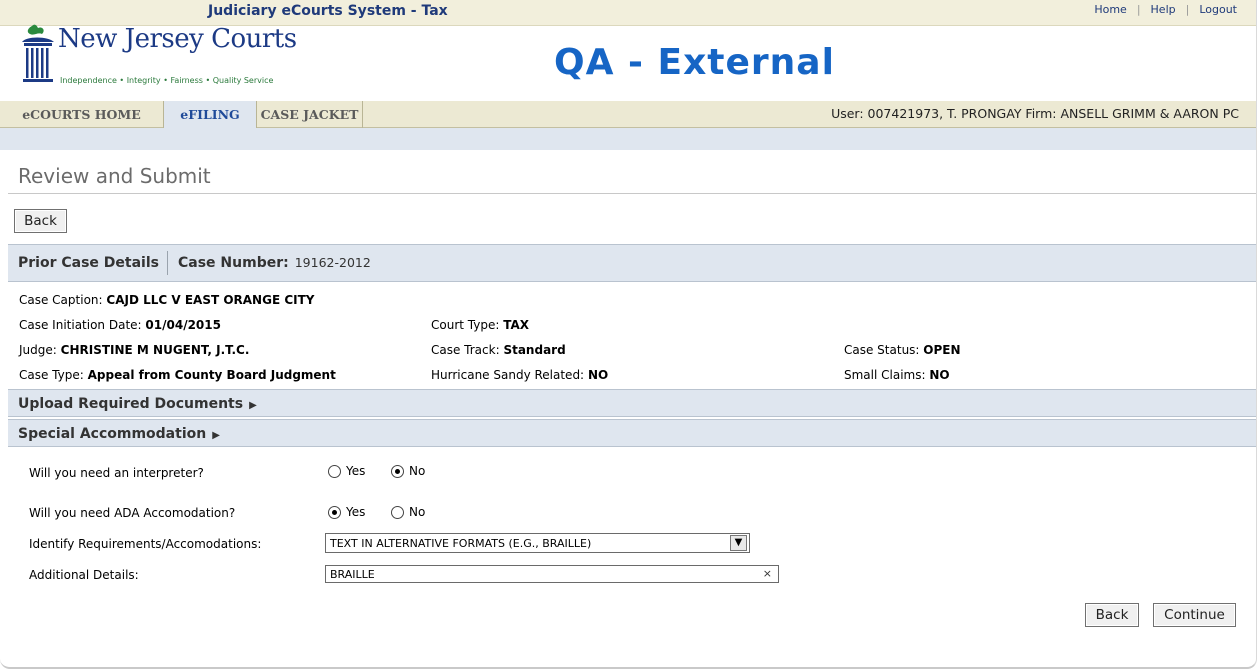  I want to click on ada-yes-radio: Yes, so click(346, 512).